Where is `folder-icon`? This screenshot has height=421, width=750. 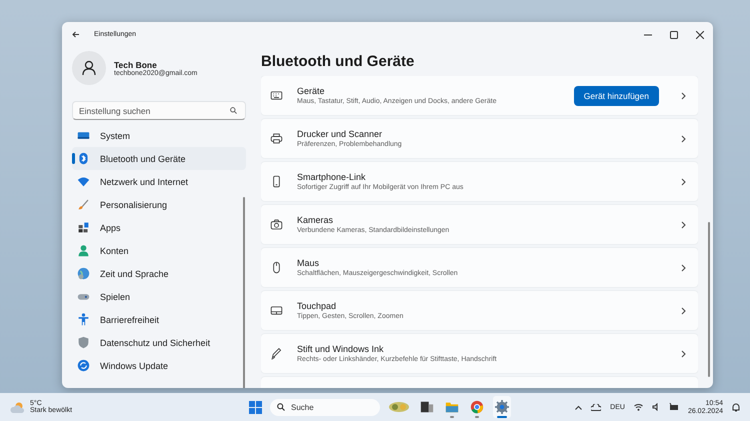
folder-icon is located at coordinates (452, 407).